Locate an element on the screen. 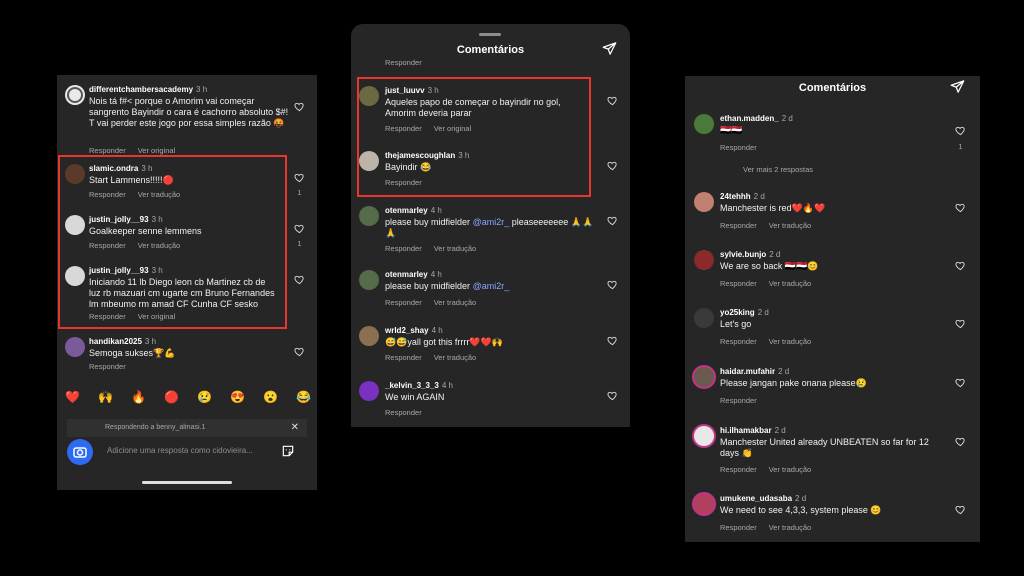  comment-username: yo25king 2 d is located at coordinates (744, 312).